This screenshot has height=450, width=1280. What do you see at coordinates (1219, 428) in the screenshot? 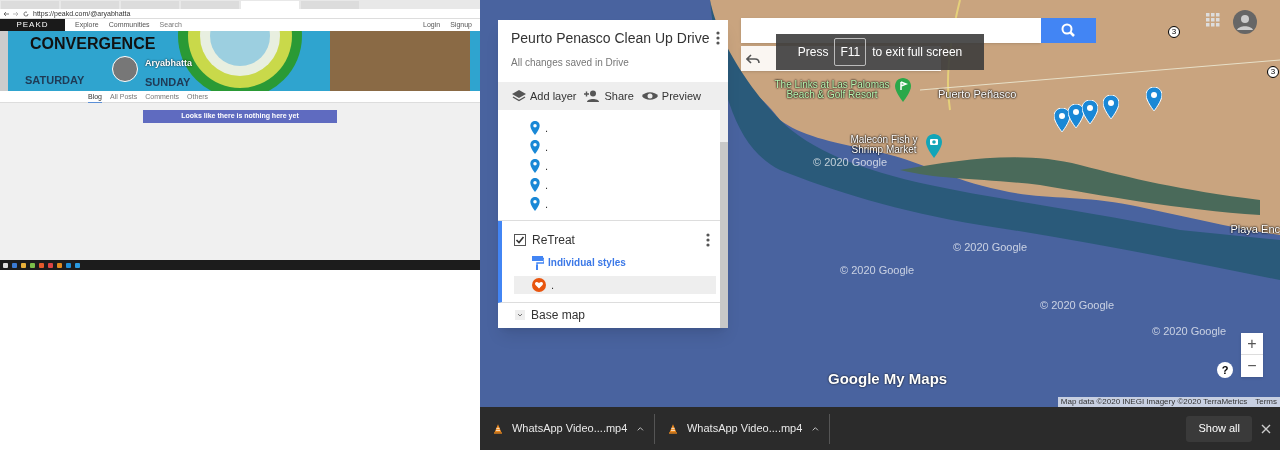
I see `show-all-button: Show all` at bounding box center [1219, 428].